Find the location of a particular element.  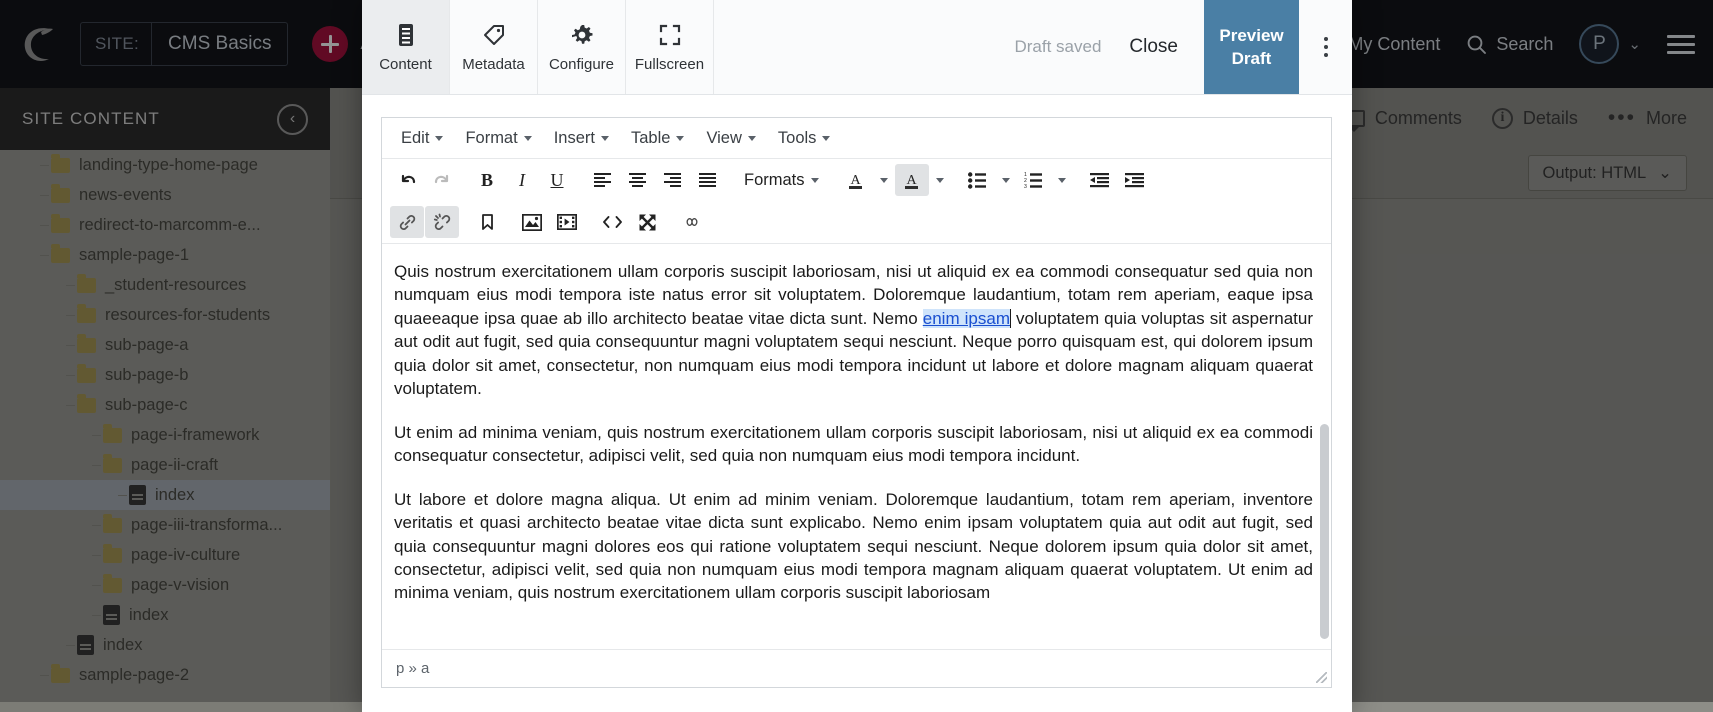

insert-image-button is located at coordinates (532, 222).